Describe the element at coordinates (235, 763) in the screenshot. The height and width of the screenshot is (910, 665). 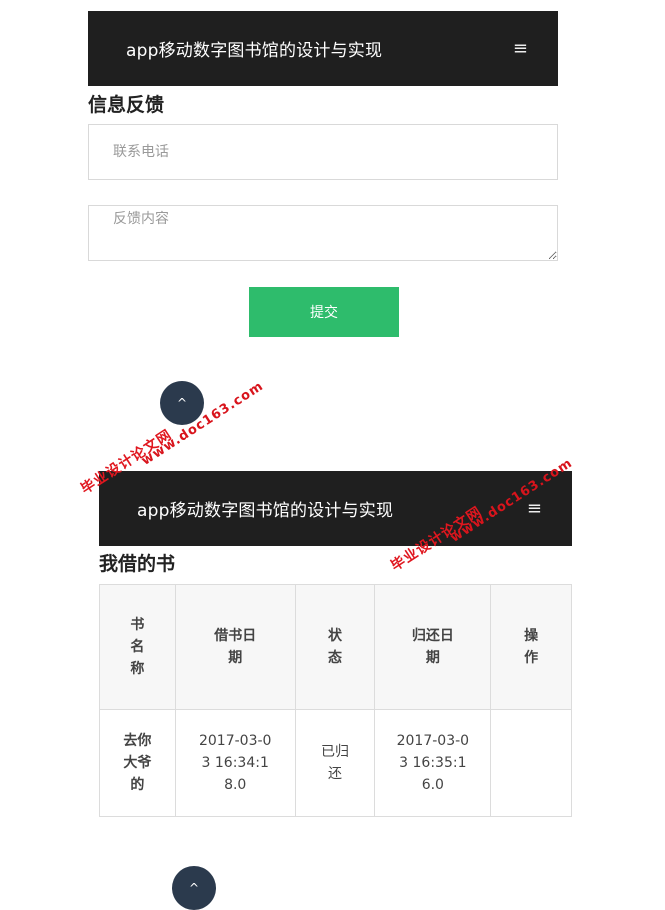
I see `cell-borrow-date: 2017-03-03 16:34:18.0` at that location.